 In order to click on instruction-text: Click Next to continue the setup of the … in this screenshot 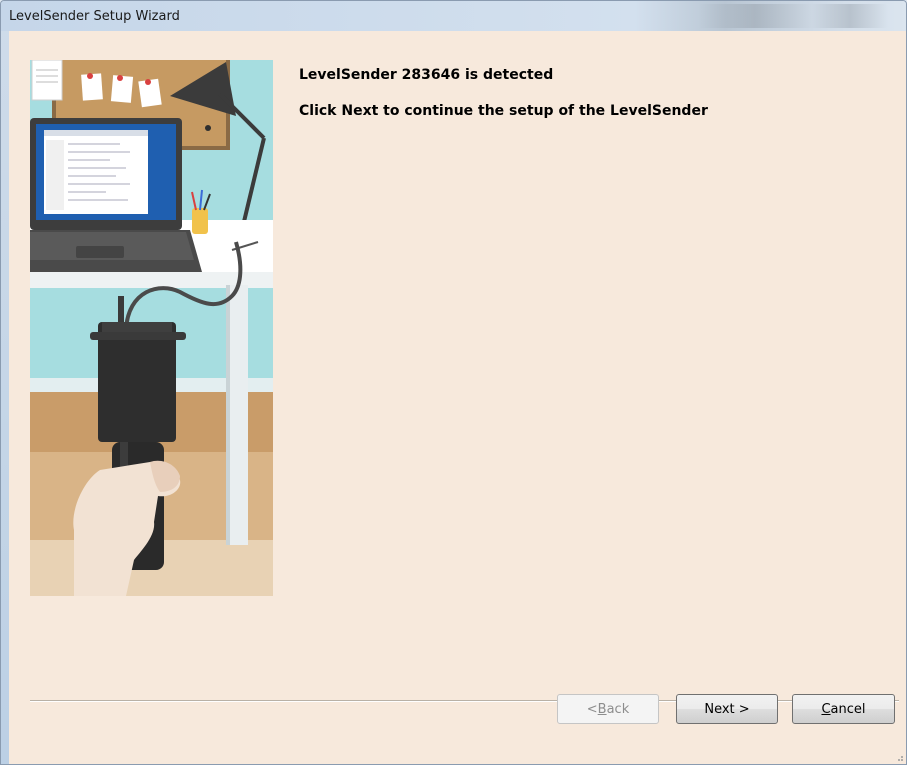, I will do `click(503, 111)`.